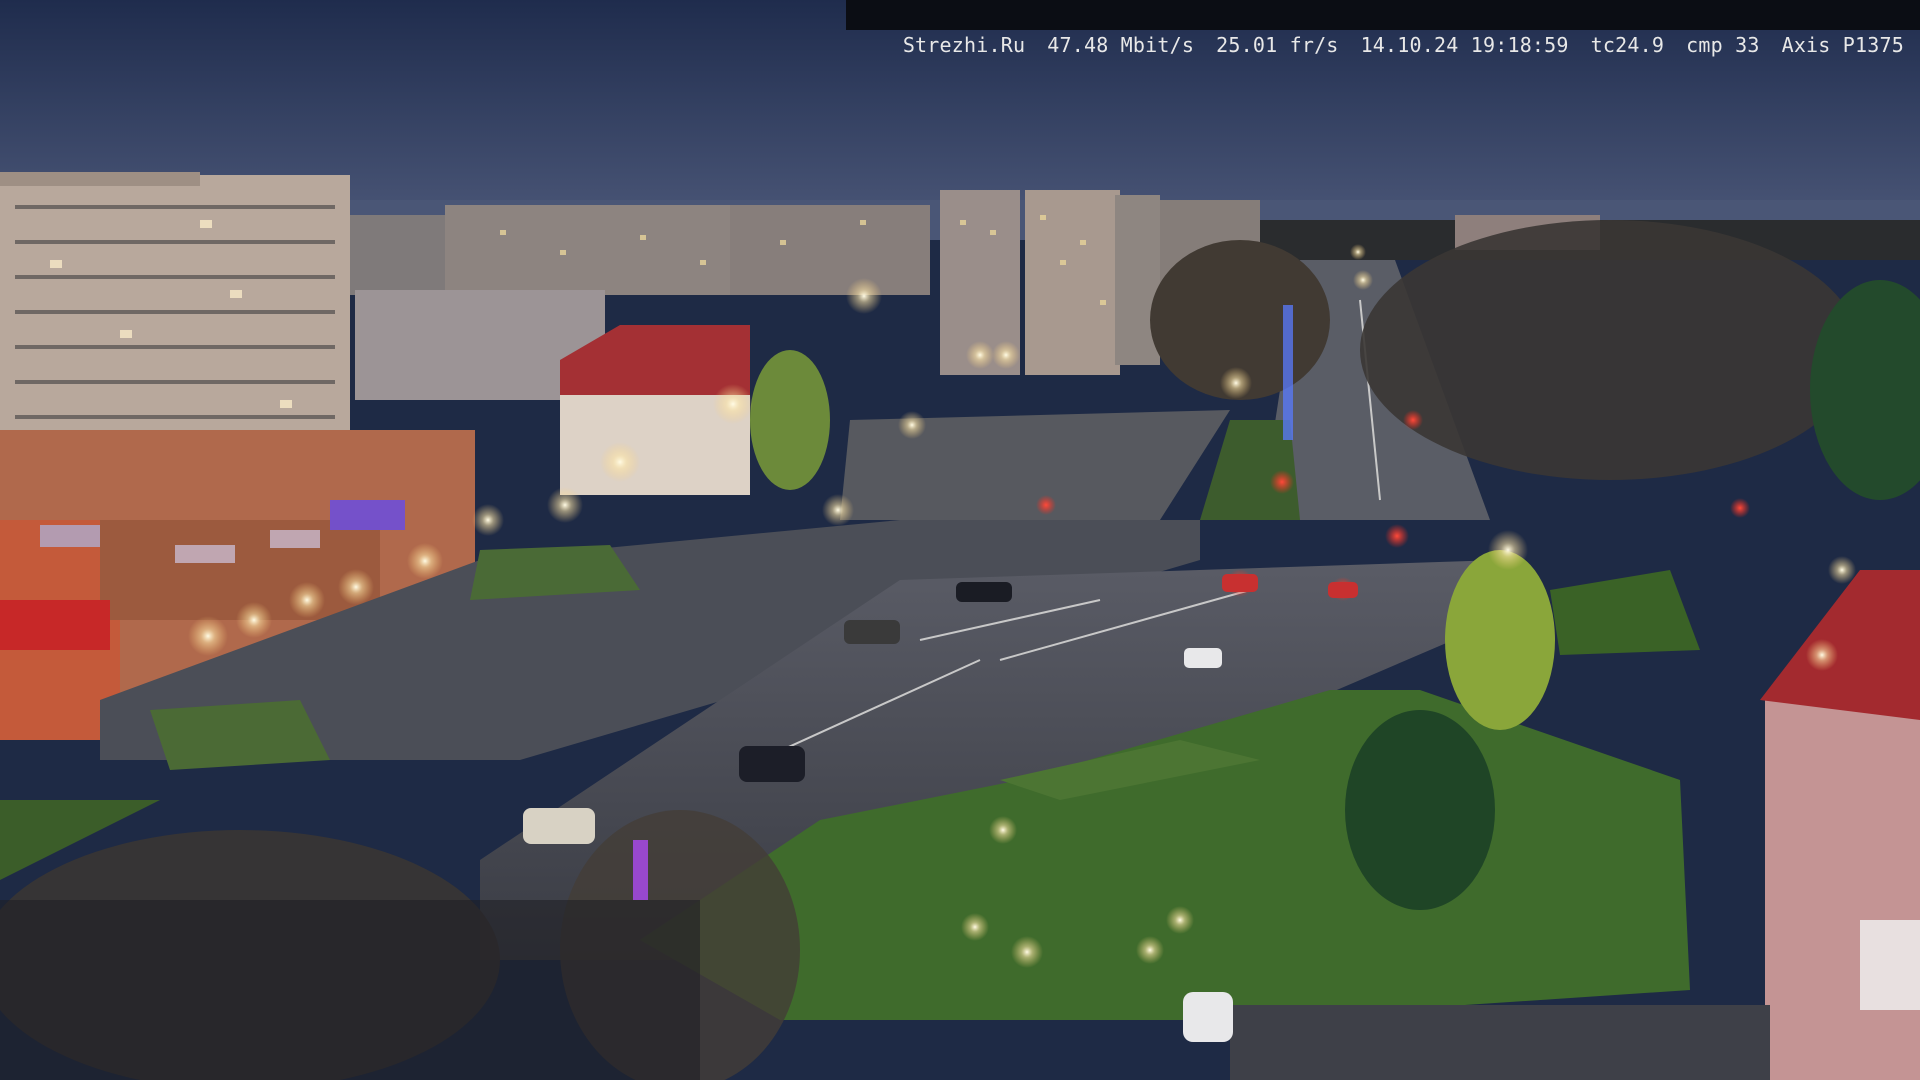 The width and height of the screenshot is (1920, 1080). Describe the element at coordinates (1121, 45) in the screenshot. I see `bitrate-readout: 47.48 Mbit/s` at that location.